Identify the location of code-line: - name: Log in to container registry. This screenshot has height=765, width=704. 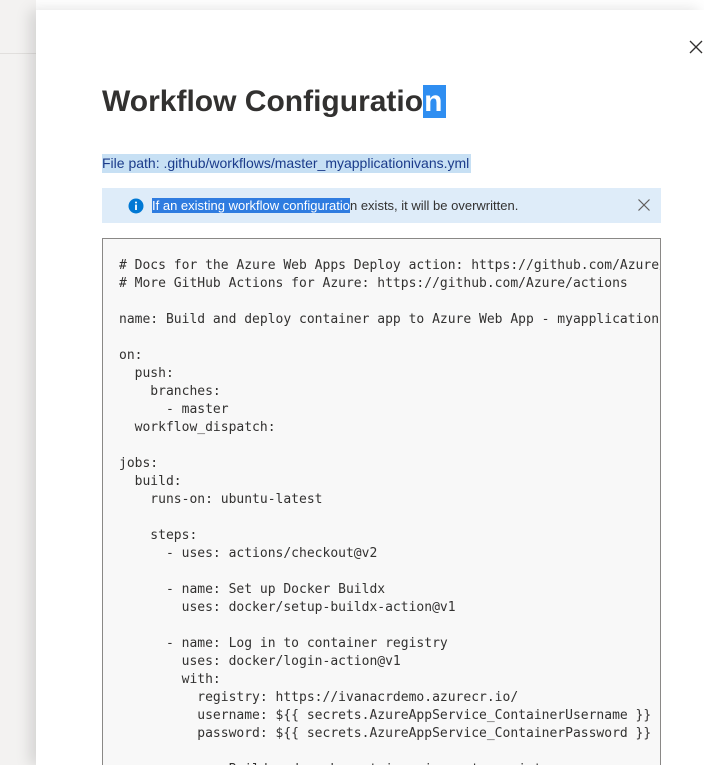
(283, 643).